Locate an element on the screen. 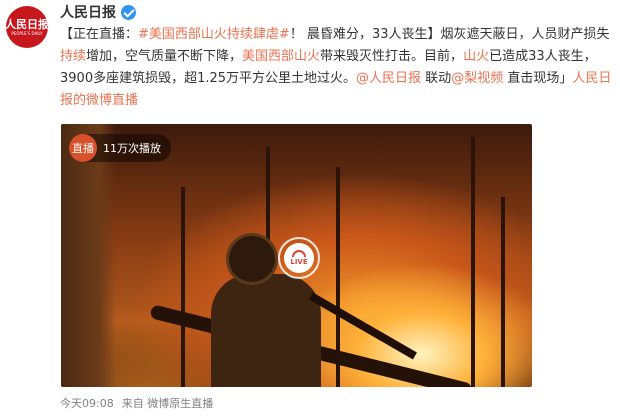  view-count: 11万次播放 is located at coordinates (132, 148).